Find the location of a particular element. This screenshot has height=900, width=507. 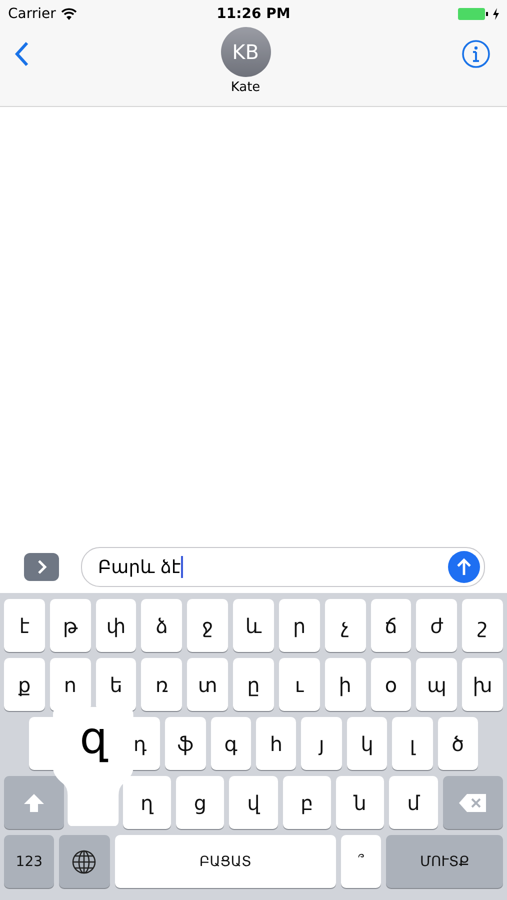

shift-key is located at coordinates (34, 802).